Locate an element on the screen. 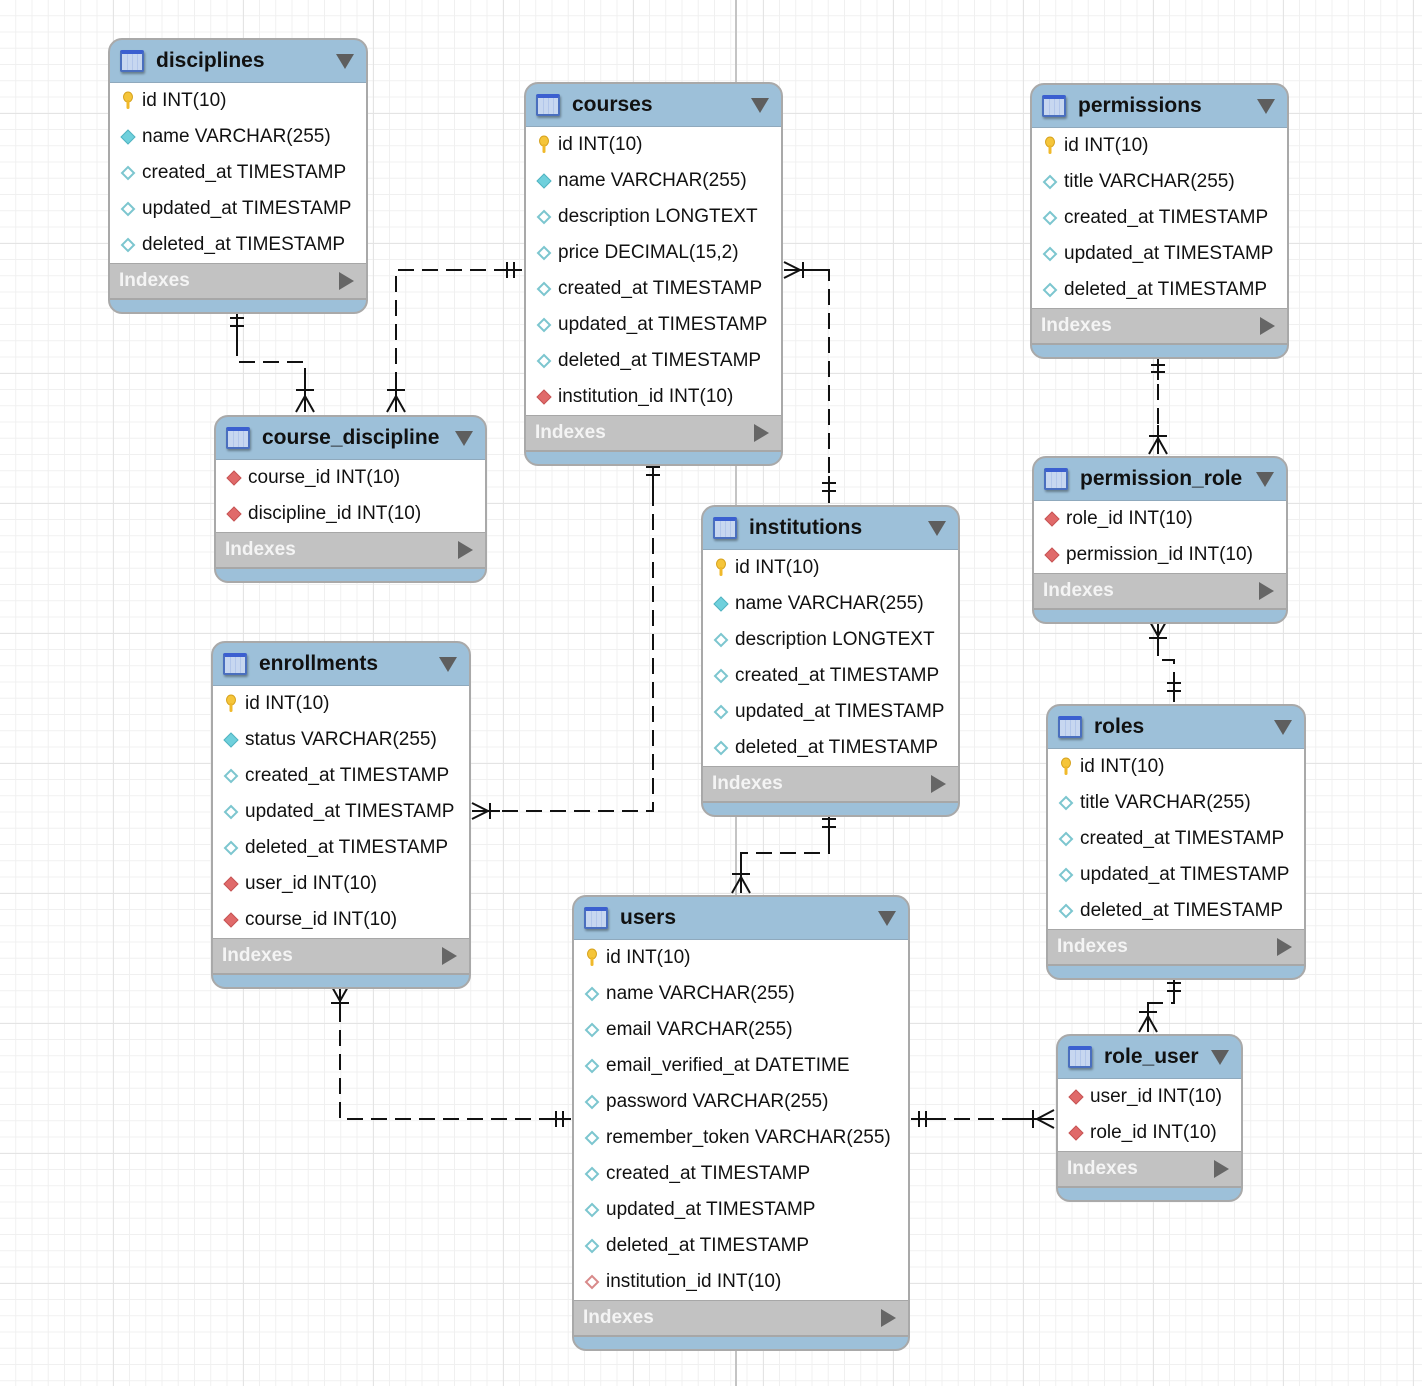 Image resolution: width=1422 pixels, height=1386 pixels. column-row: price DECIMAL(15,2) is located at coordinates (653, 253).